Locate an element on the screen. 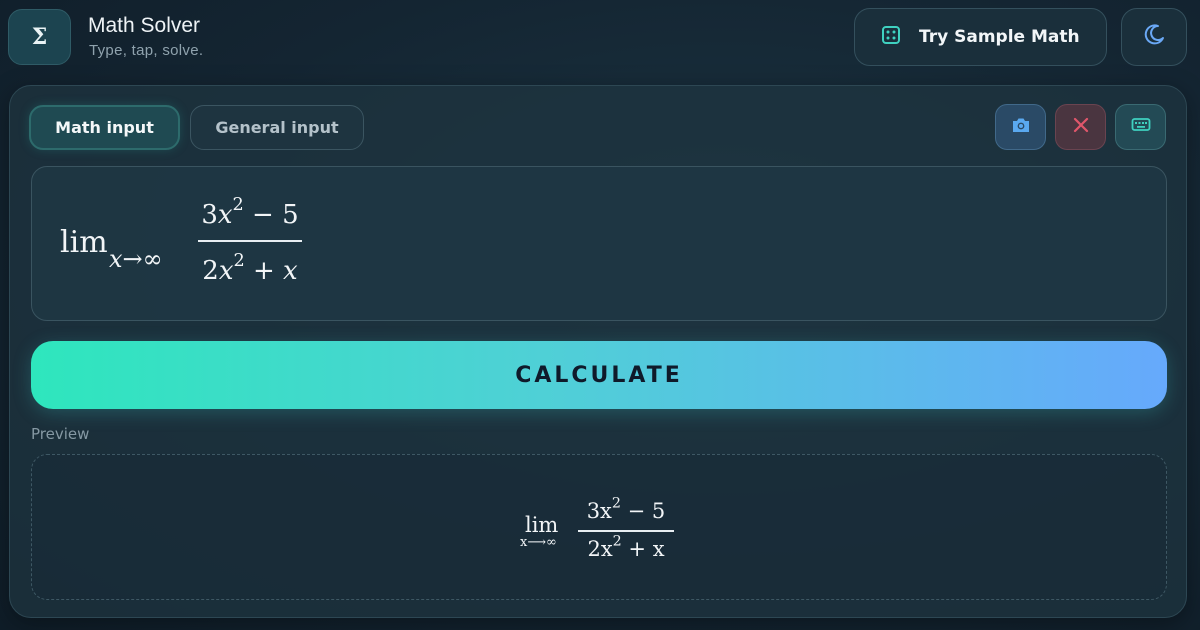 The width and height of the screenshot is (1200, 630). preview-fraction-bar is located at coordinates (626, 531).